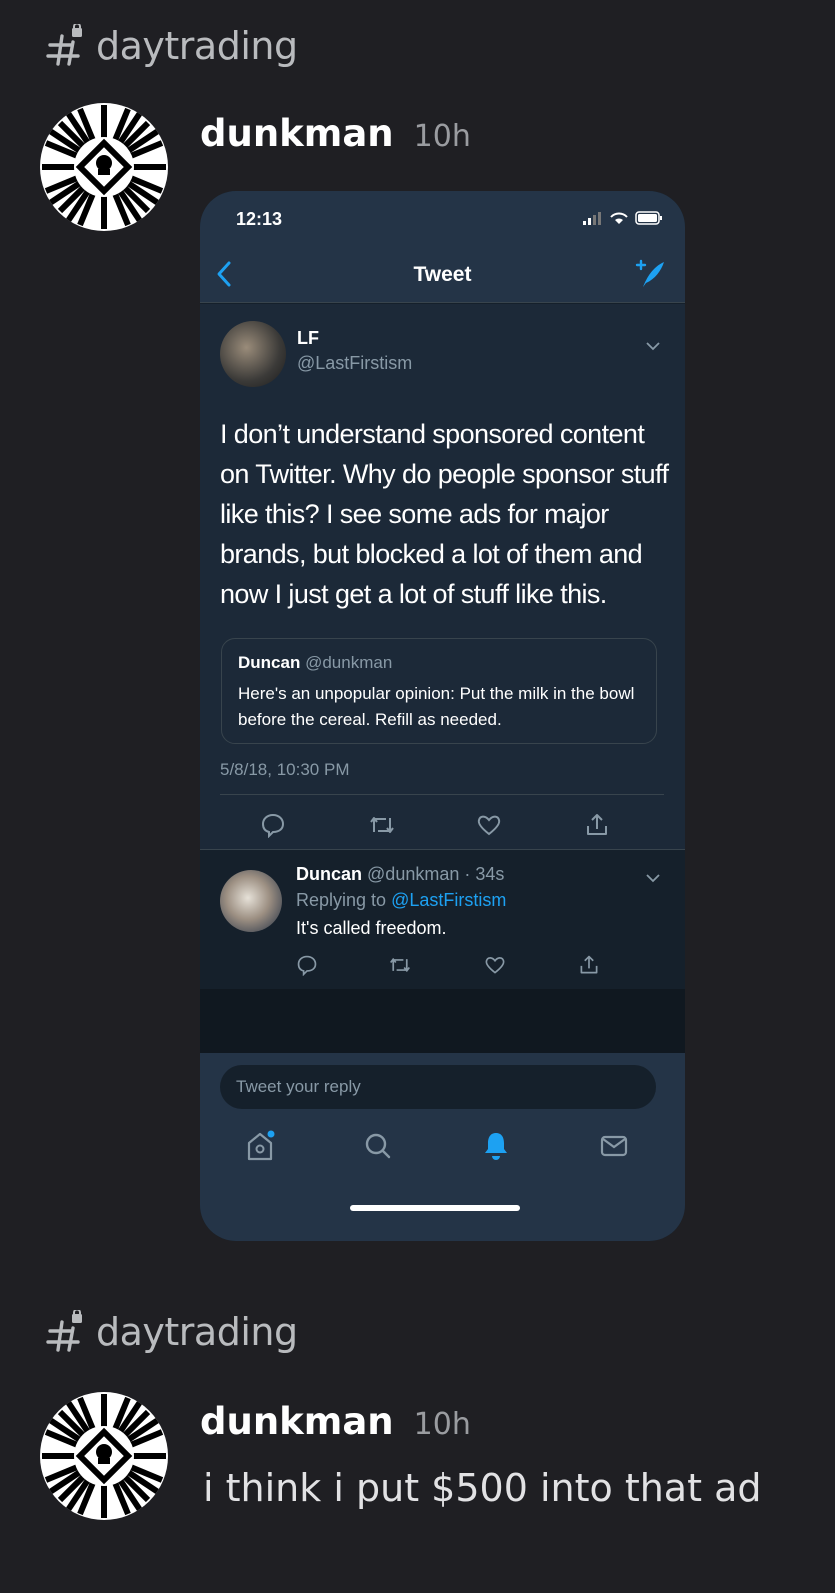 This screenshot has width=835, height=1593. What do you see at coordinates (349, 662) in the screenshot?
I see `quoted-author-handle: @dunkman` at bounding box center [349, 662].